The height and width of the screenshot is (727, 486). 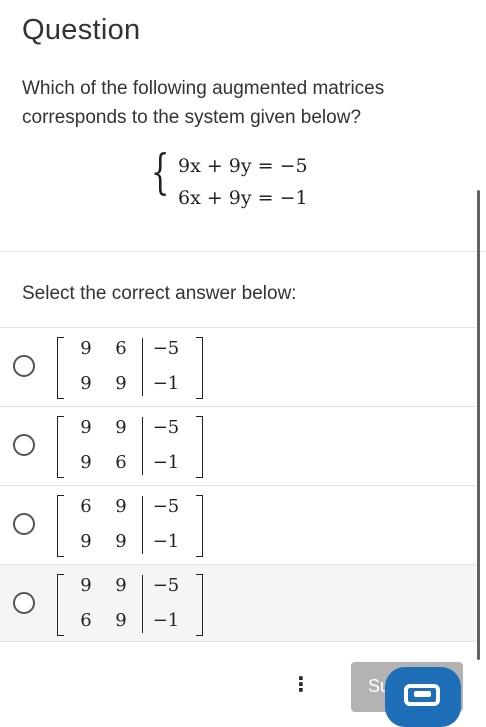 I want to click on chat-button, so click(x=423, y=697).